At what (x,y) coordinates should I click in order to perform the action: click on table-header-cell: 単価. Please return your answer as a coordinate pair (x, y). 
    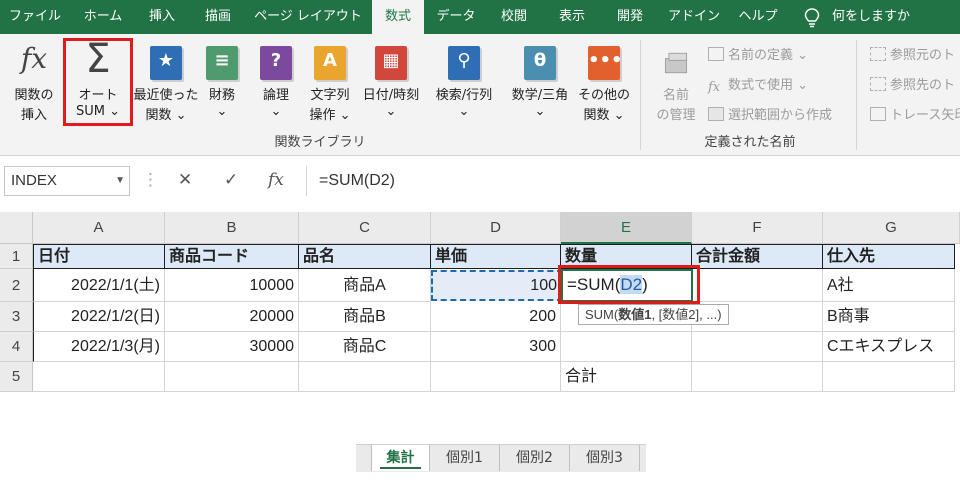
    Looking at the image, I should click on (496, 256).